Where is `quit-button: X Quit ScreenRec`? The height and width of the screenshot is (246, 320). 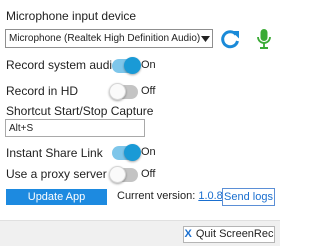
quit-button: X Quit ScreenRec is located at coordinates (229, 234).